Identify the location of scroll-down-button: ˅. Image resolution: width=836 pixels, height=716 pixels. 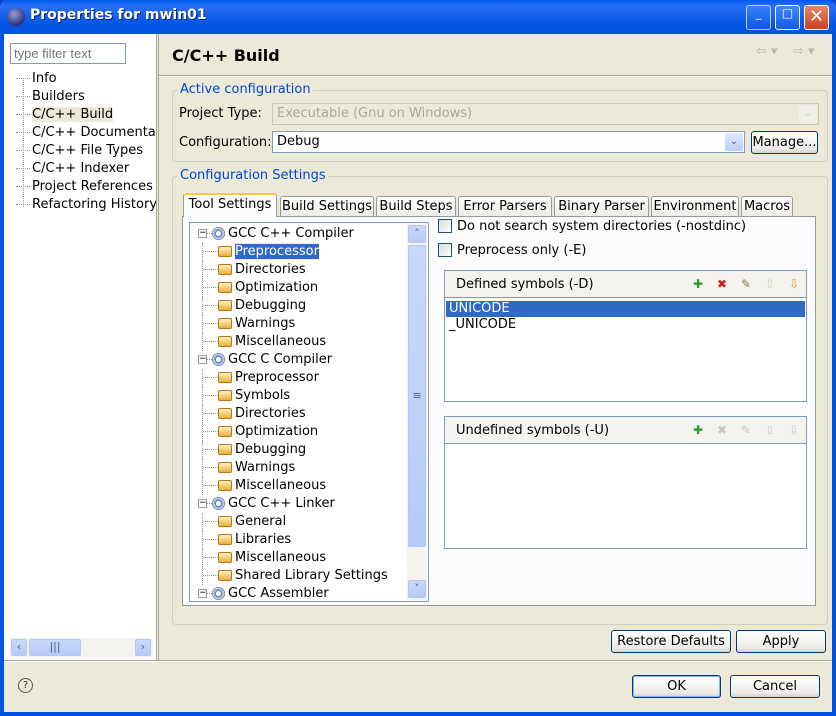
(417, 589).